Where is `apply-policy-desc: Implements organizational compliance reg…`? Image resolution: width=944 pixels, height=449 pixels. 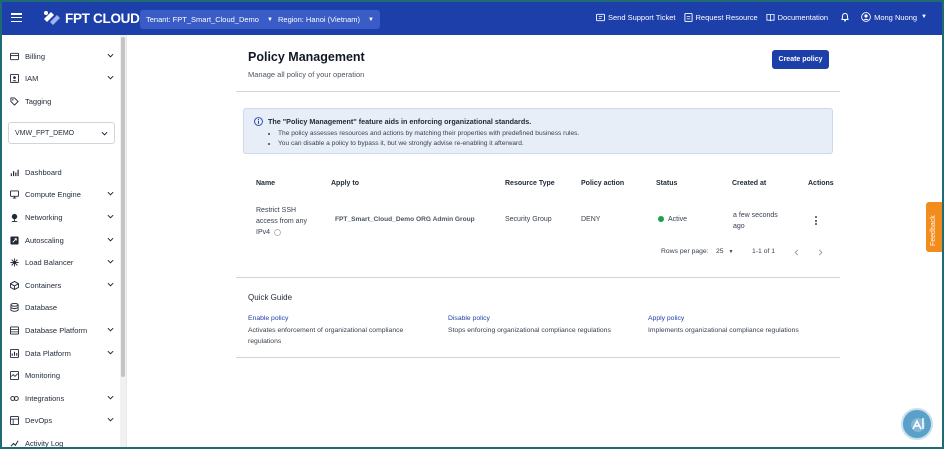
apply-policy-desc: Implements organizational compliance reg… is located at coordinates (723, 330).